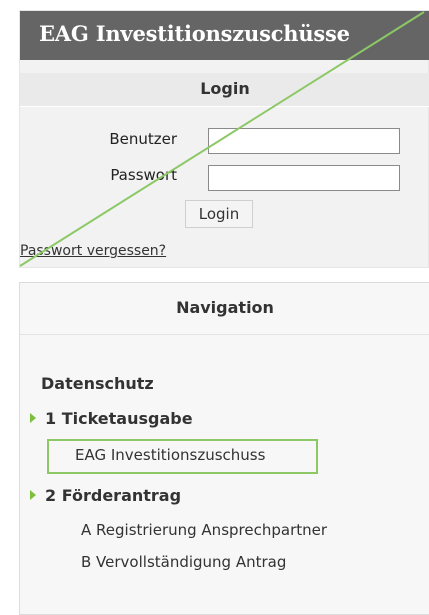 Image resolution: width=429 pixels, height=615 pixels. What do you see at coordinates (113, 495) in the screenshot?
I see `nav-group-label: 2 Förderantrag` at bounding box center [113, 495].